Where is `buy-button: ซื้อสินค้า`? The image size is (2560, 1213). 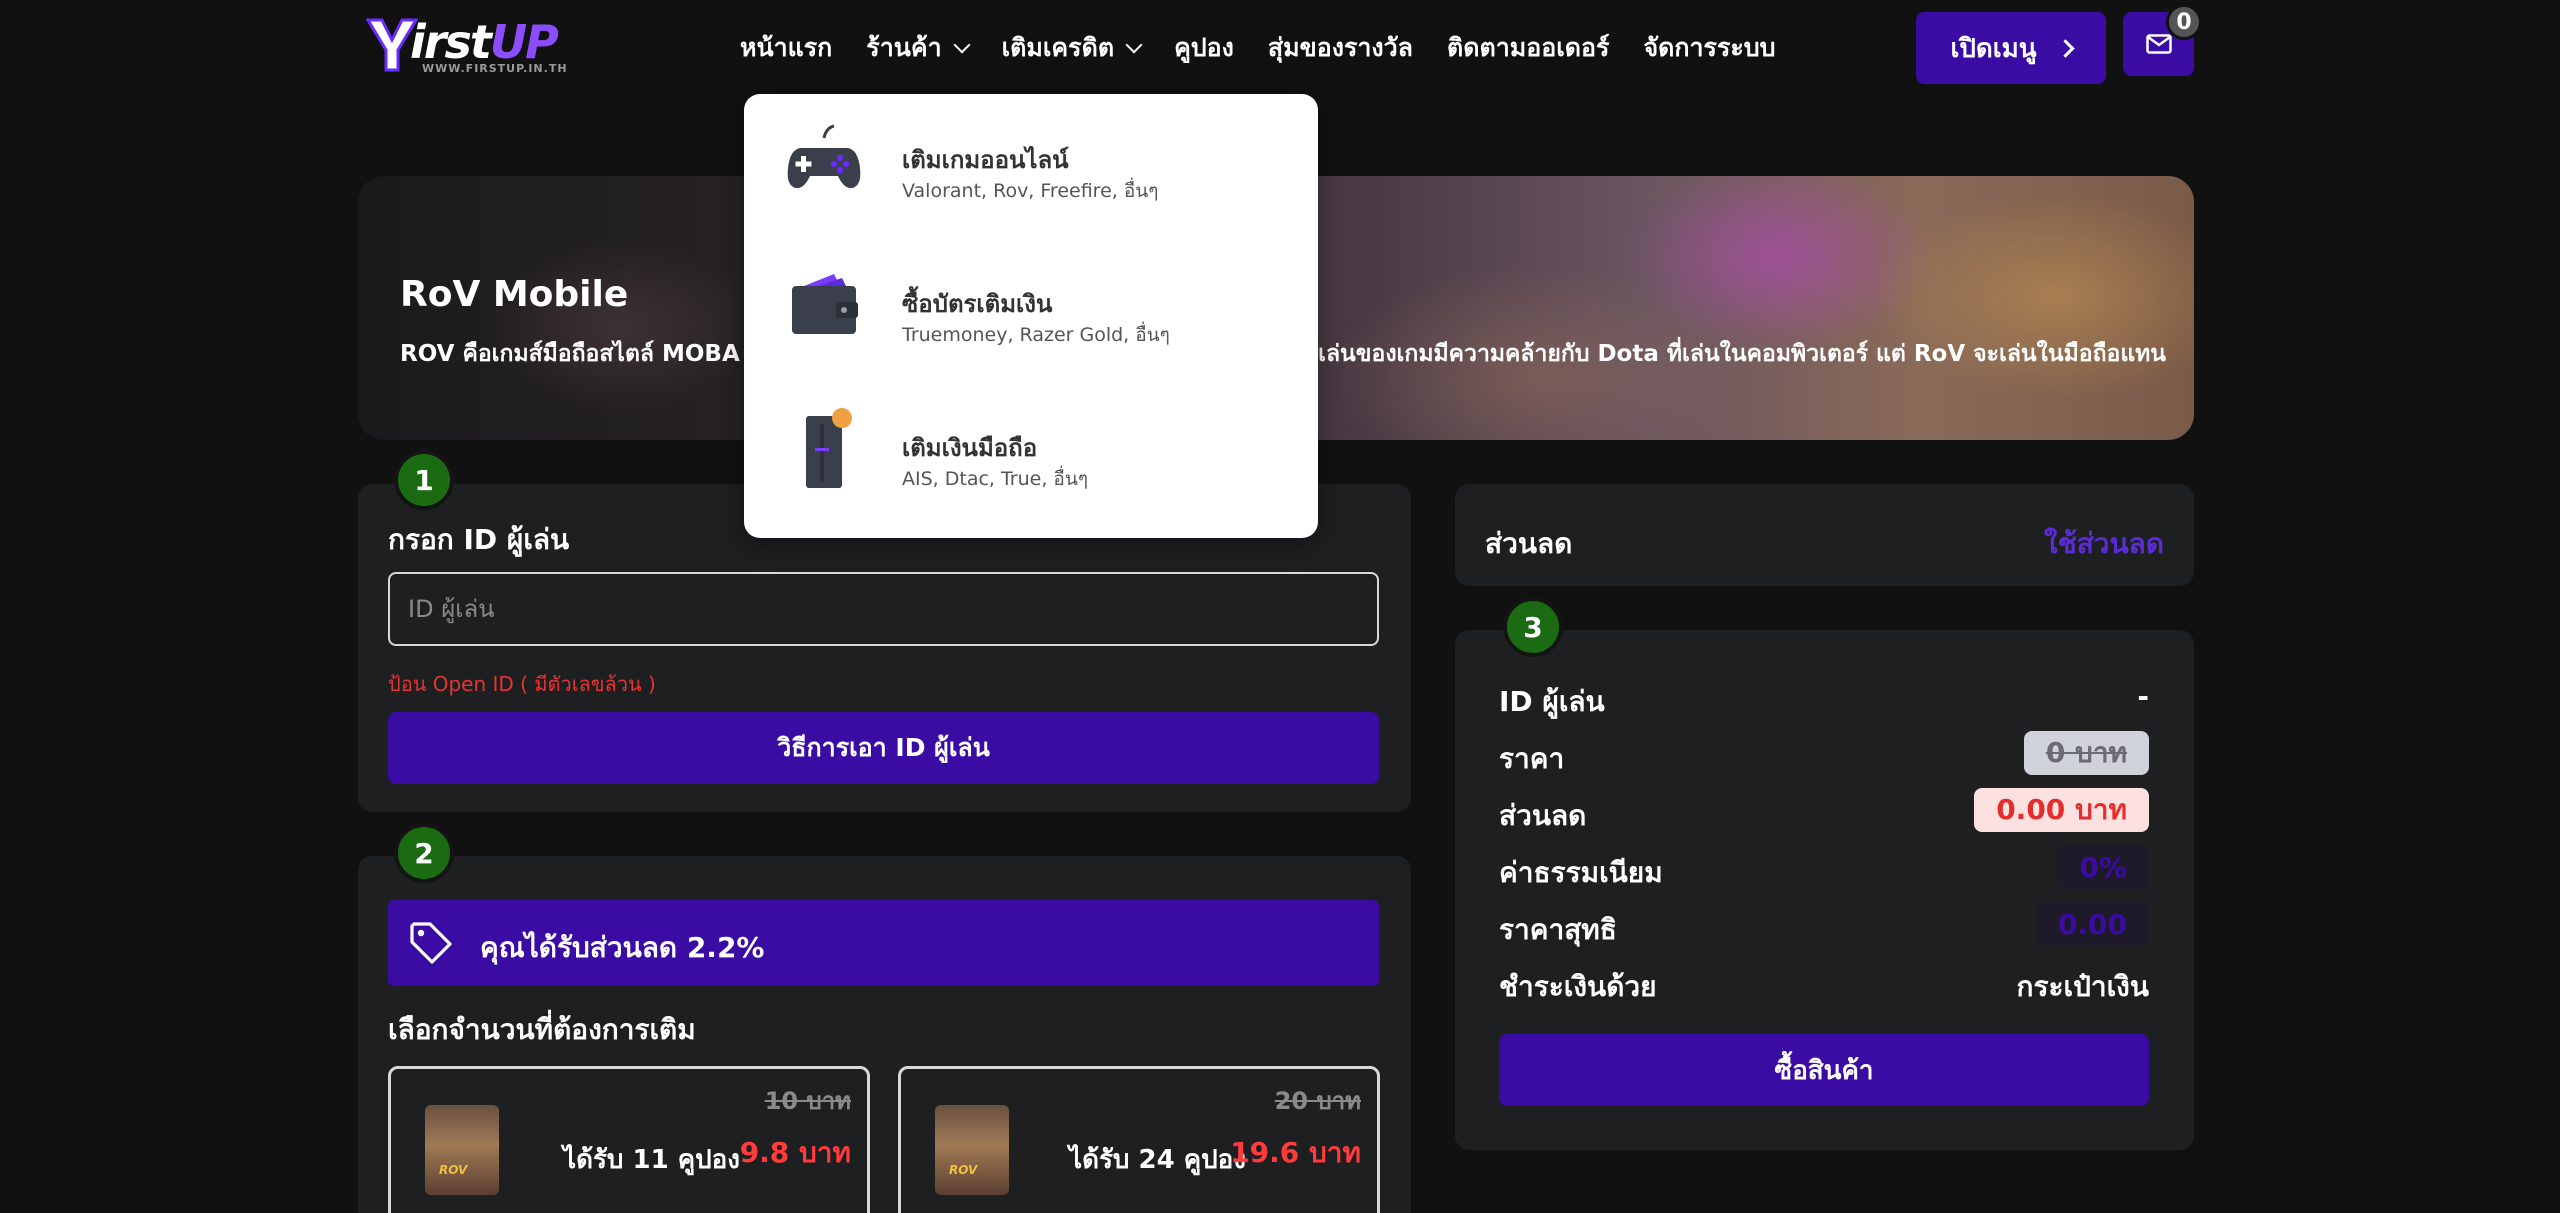 buy-button: ซื้อสินค้า is located at coordinates (1824, 1070).